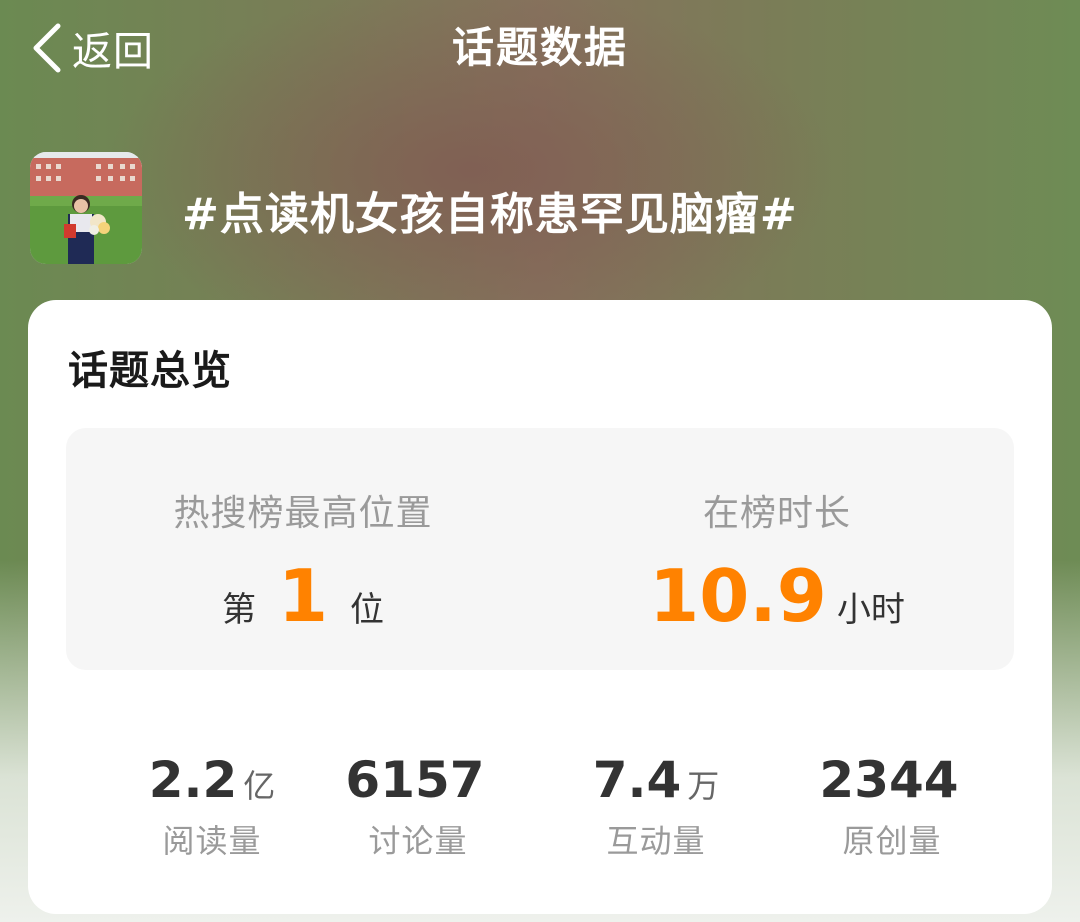  What do you see at coordinates (303, 513) in the screenshot?
I see `top-position-label: 热搜榜最高位置` at bounding box center [303, 513].